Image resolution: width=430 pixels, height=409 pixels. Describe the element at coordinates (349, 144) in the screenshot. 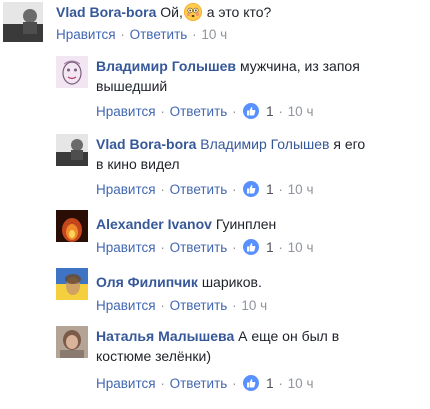

I see `comment-text: я его` at that location.